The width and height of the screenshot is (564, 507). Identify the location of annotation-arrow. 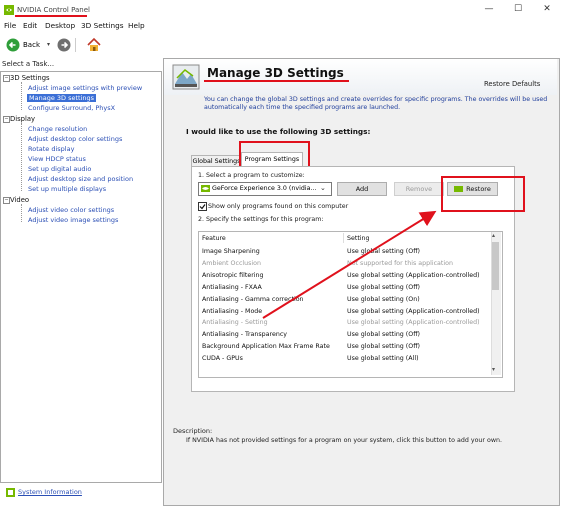
(349, 264).